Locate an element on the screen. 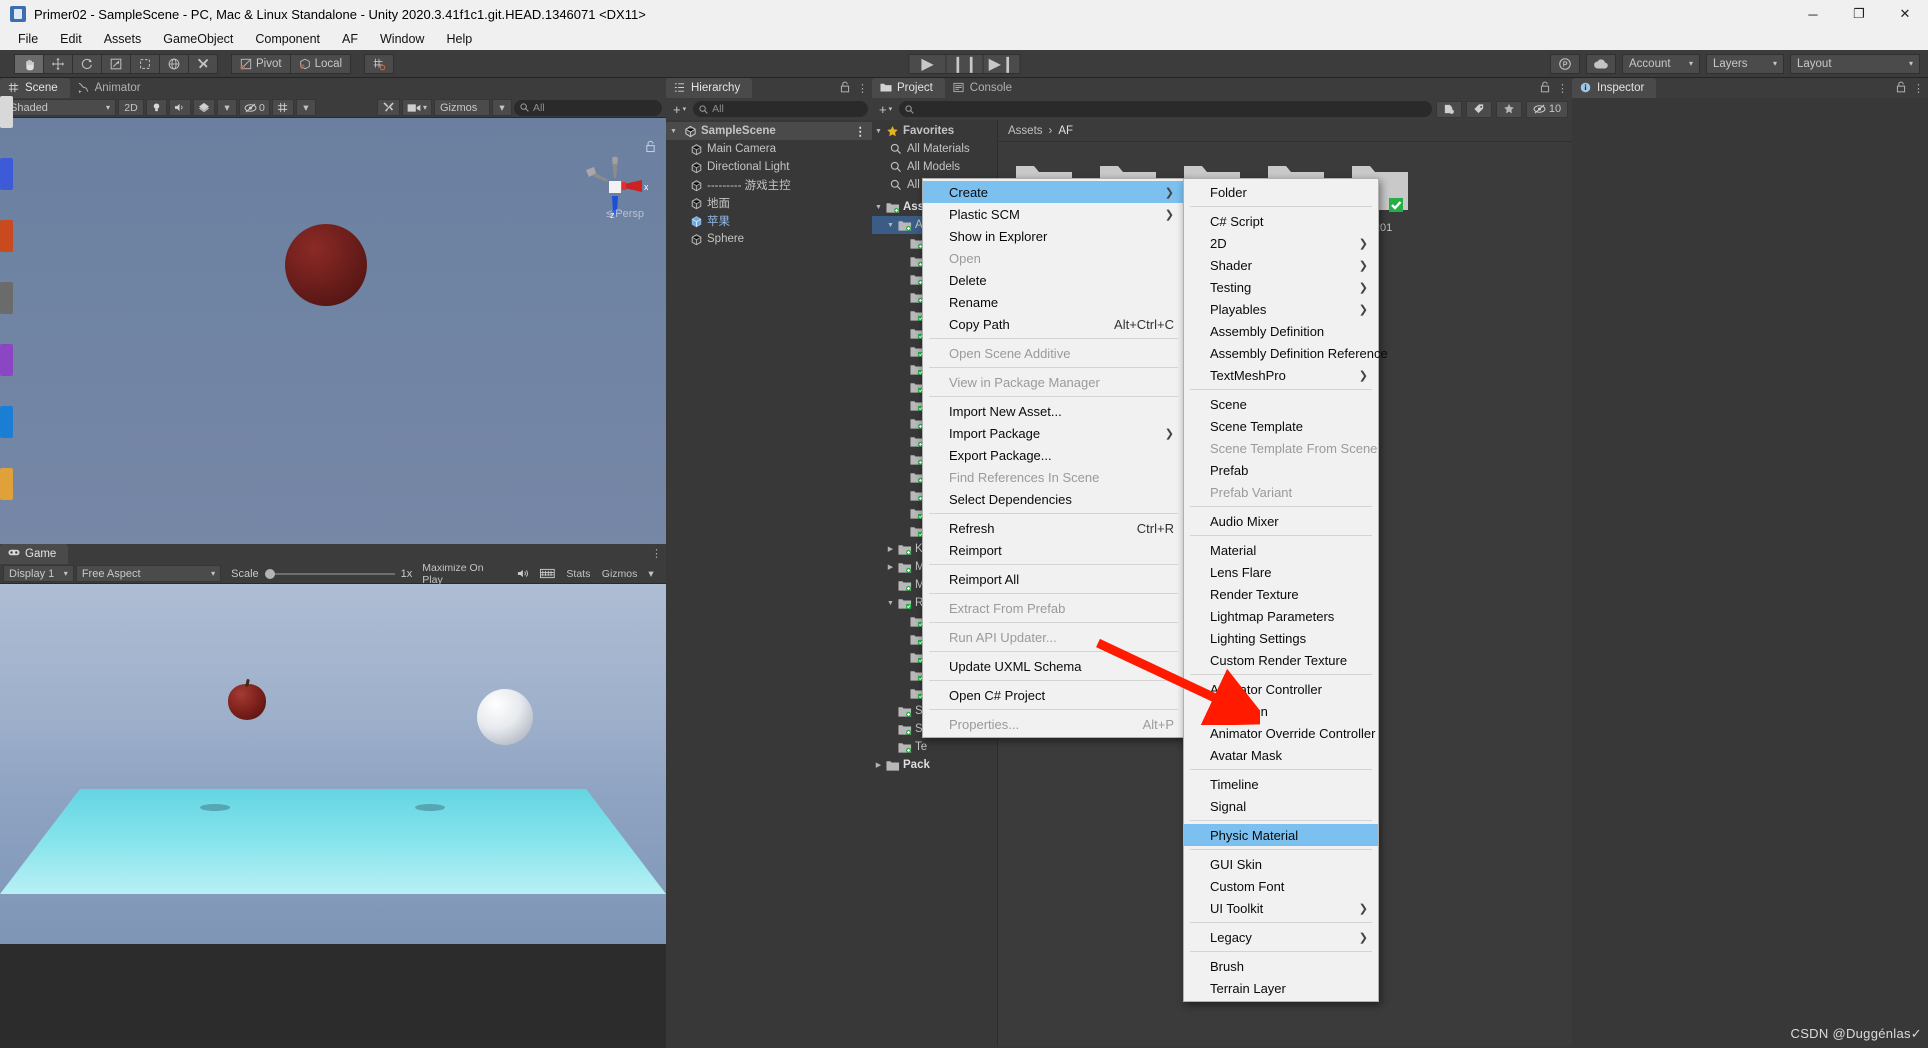 This screenshot has width=1928, height=1048. pivot-toggle: Pivot is located at coordinates (261, 63).